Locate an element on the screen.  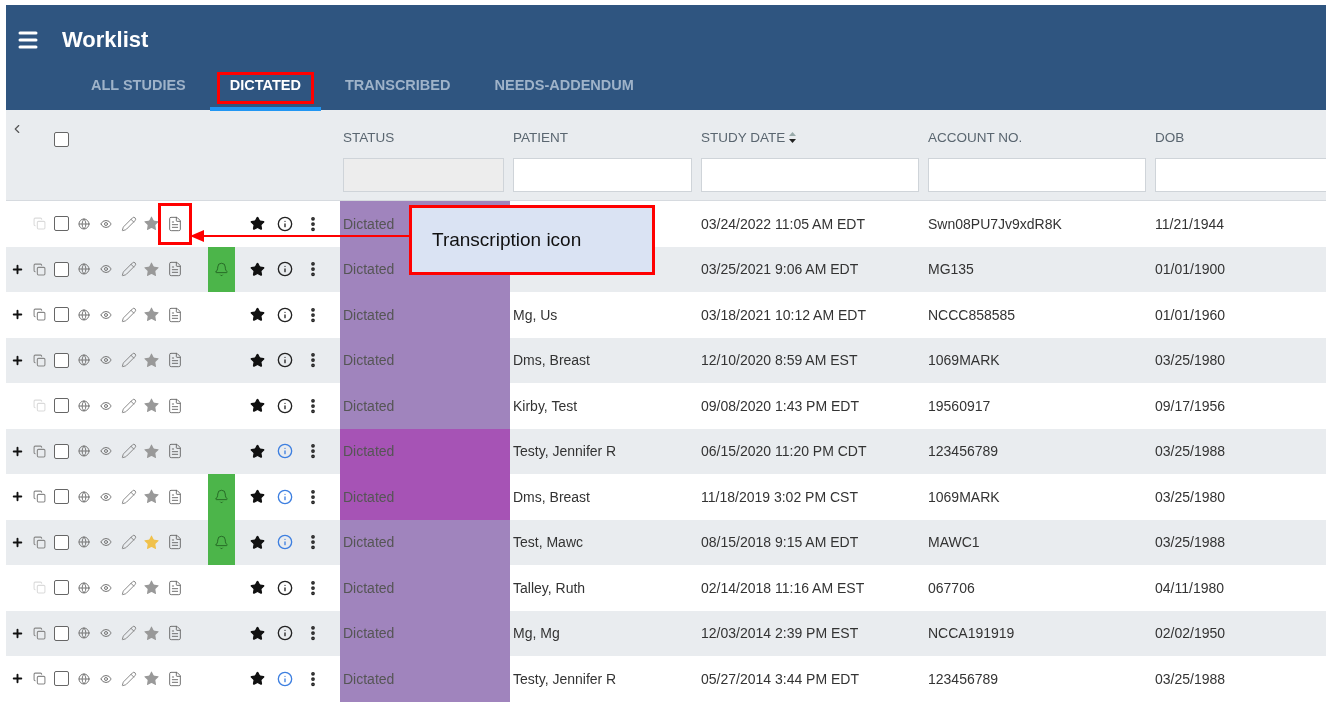
sort-icon is located at coordinates (793, 137).